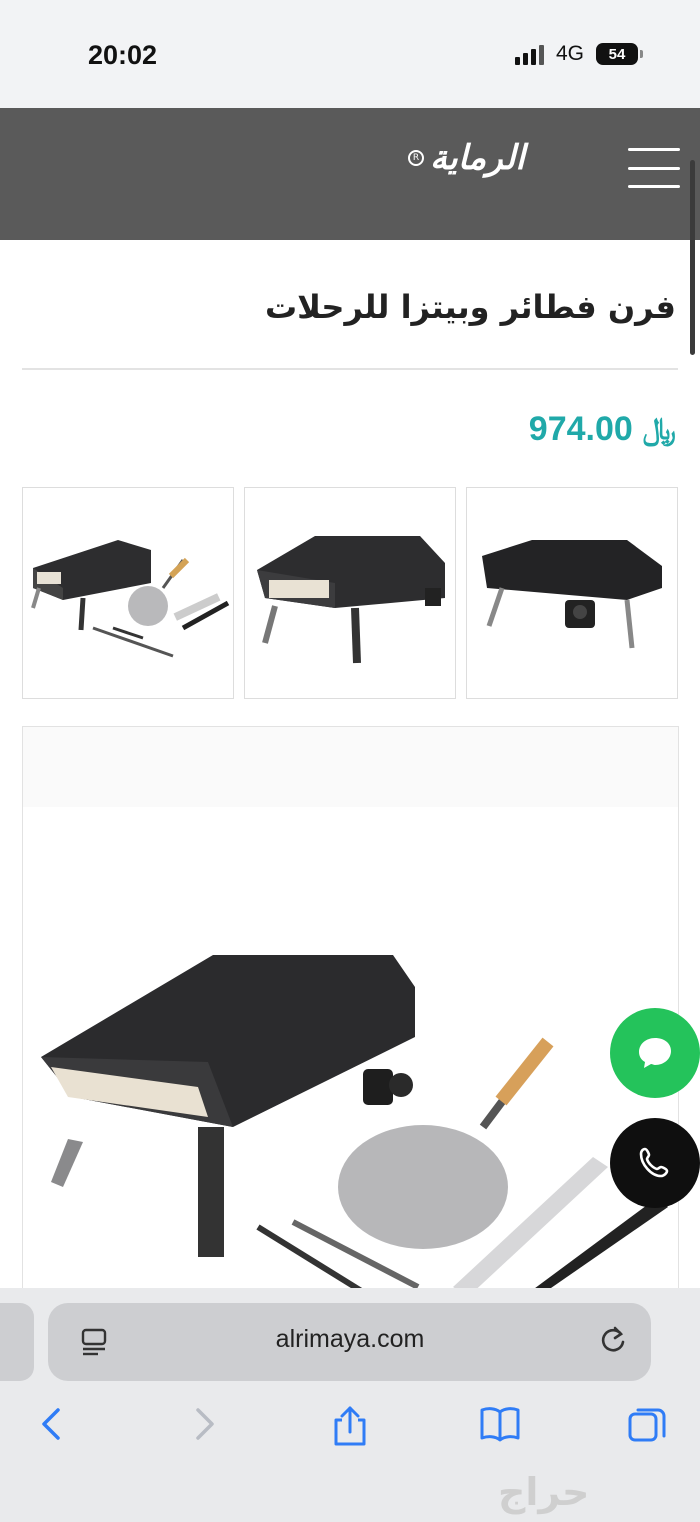 This screenshot has height=1522, width=700. Describe the element at coordinates (350, 1339) in the screenshot. I see `url-text: alrimaya.com` at that location.